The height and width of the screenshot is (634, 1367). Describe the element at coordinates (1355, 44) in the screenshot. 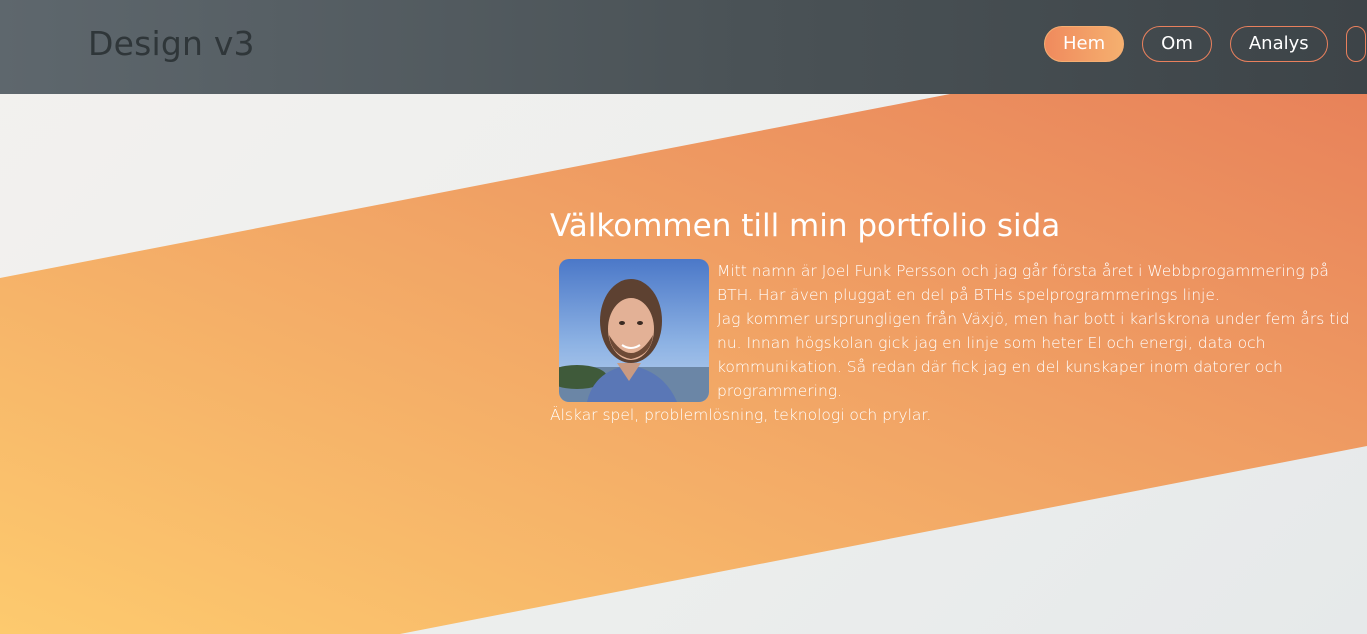

I see `nav-link-overflow` at that location.